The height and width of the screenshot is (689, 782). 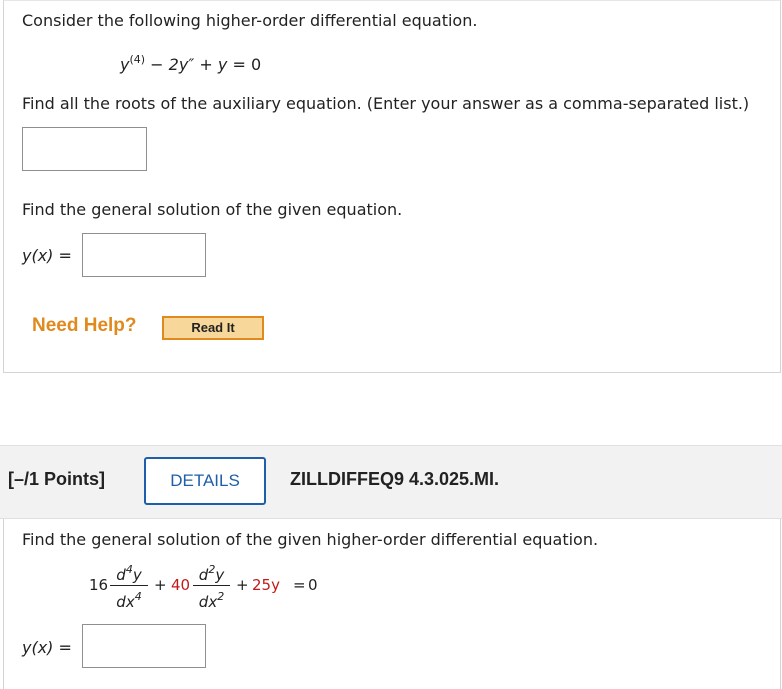 I want to click on q1-equation: y(4) − 2y″ + y = 0, so click(x=190, y=63).